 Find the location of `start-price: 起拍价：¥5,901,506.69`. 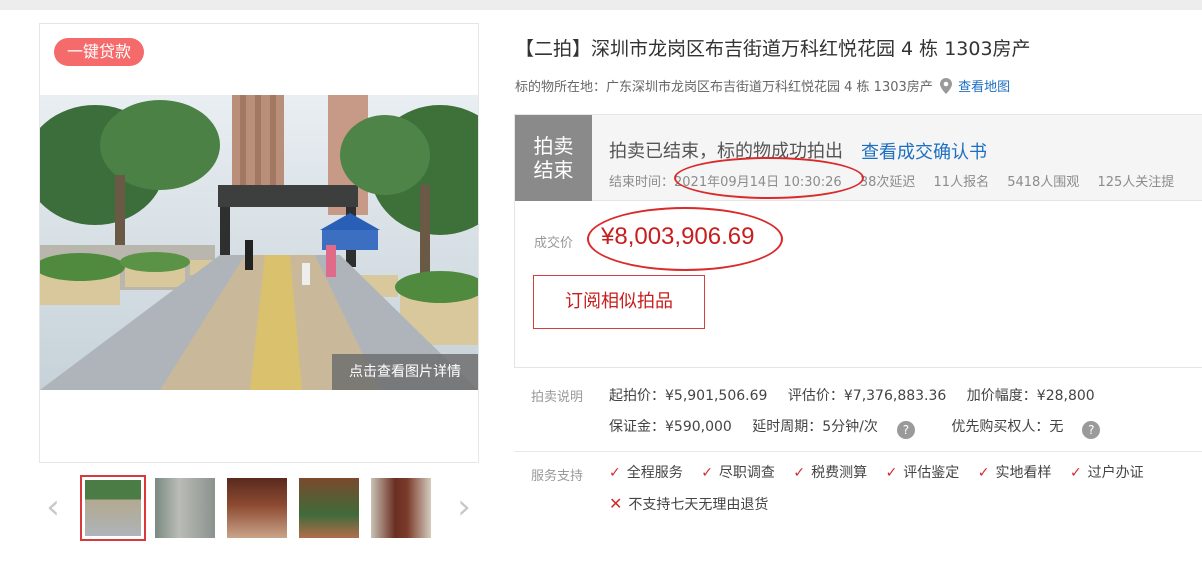

start-price: 起拍价：¥5,901,506.69 is located at coordinates (688, 396).